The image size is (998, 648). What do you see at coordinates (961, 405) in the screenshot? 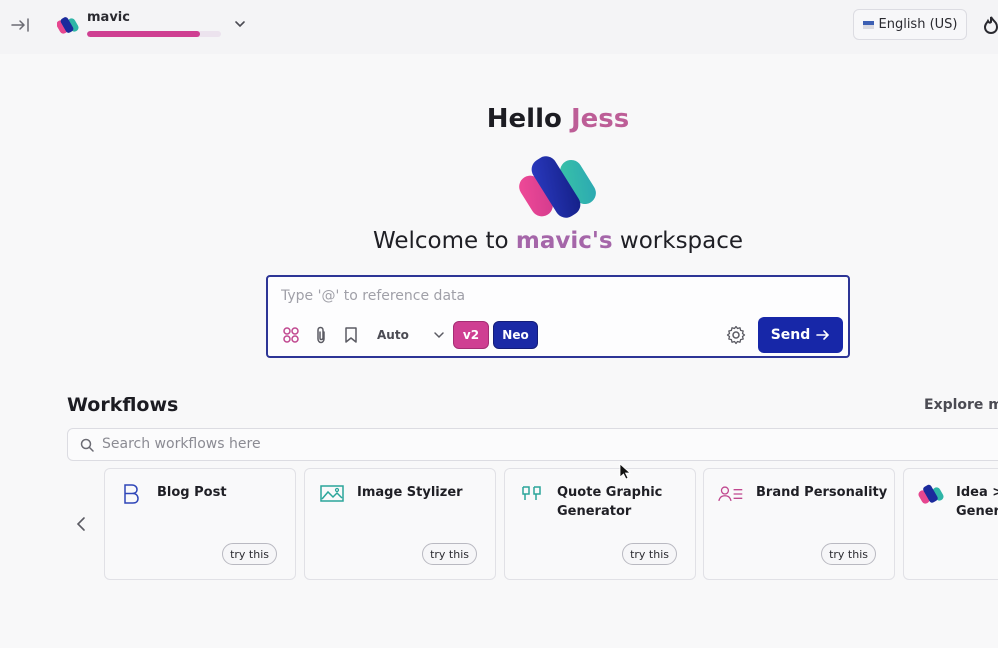
I see `explore-more-link: Explore mo` at bounding box center [961, 405].